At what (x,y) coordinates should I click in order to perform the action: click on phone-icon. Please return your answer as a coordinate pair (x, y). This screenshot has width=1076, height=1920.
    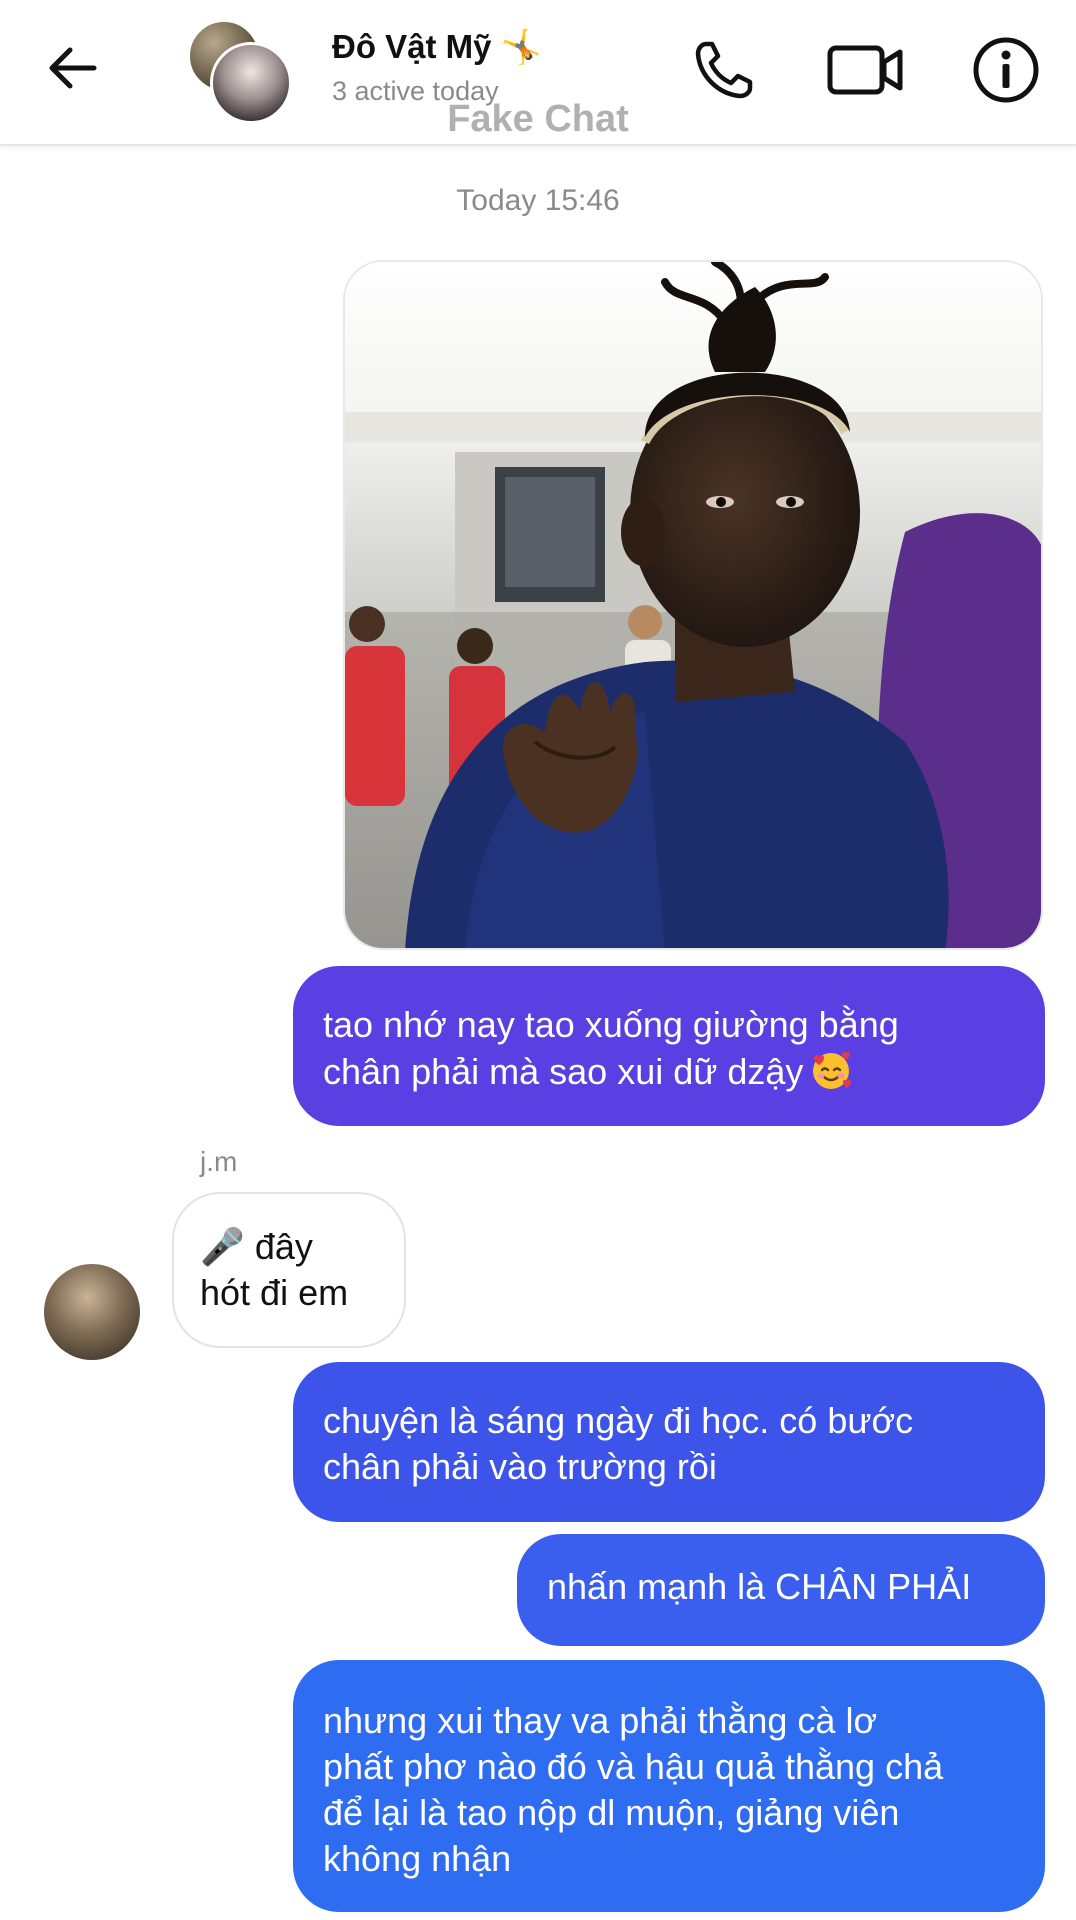
    Looking at the image, I should click on (724, 70).